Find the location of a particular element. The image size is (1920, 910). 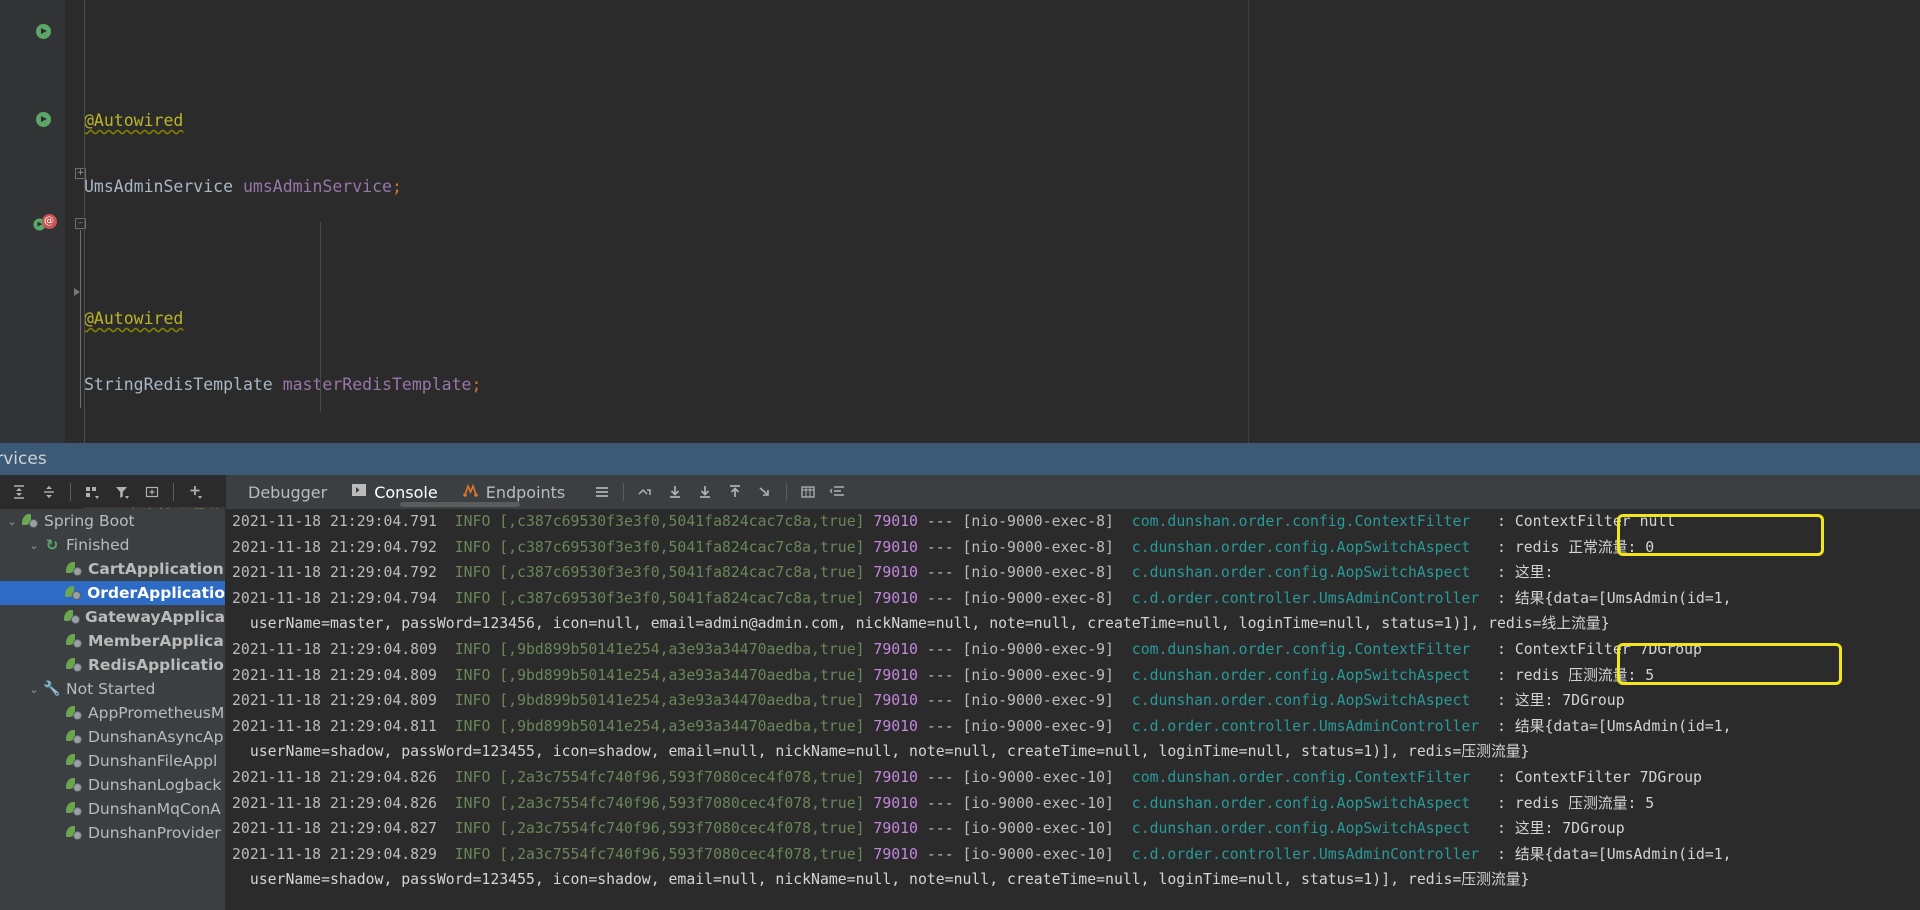

tab-debugger: Debugger is located at coordinates (287, 492).